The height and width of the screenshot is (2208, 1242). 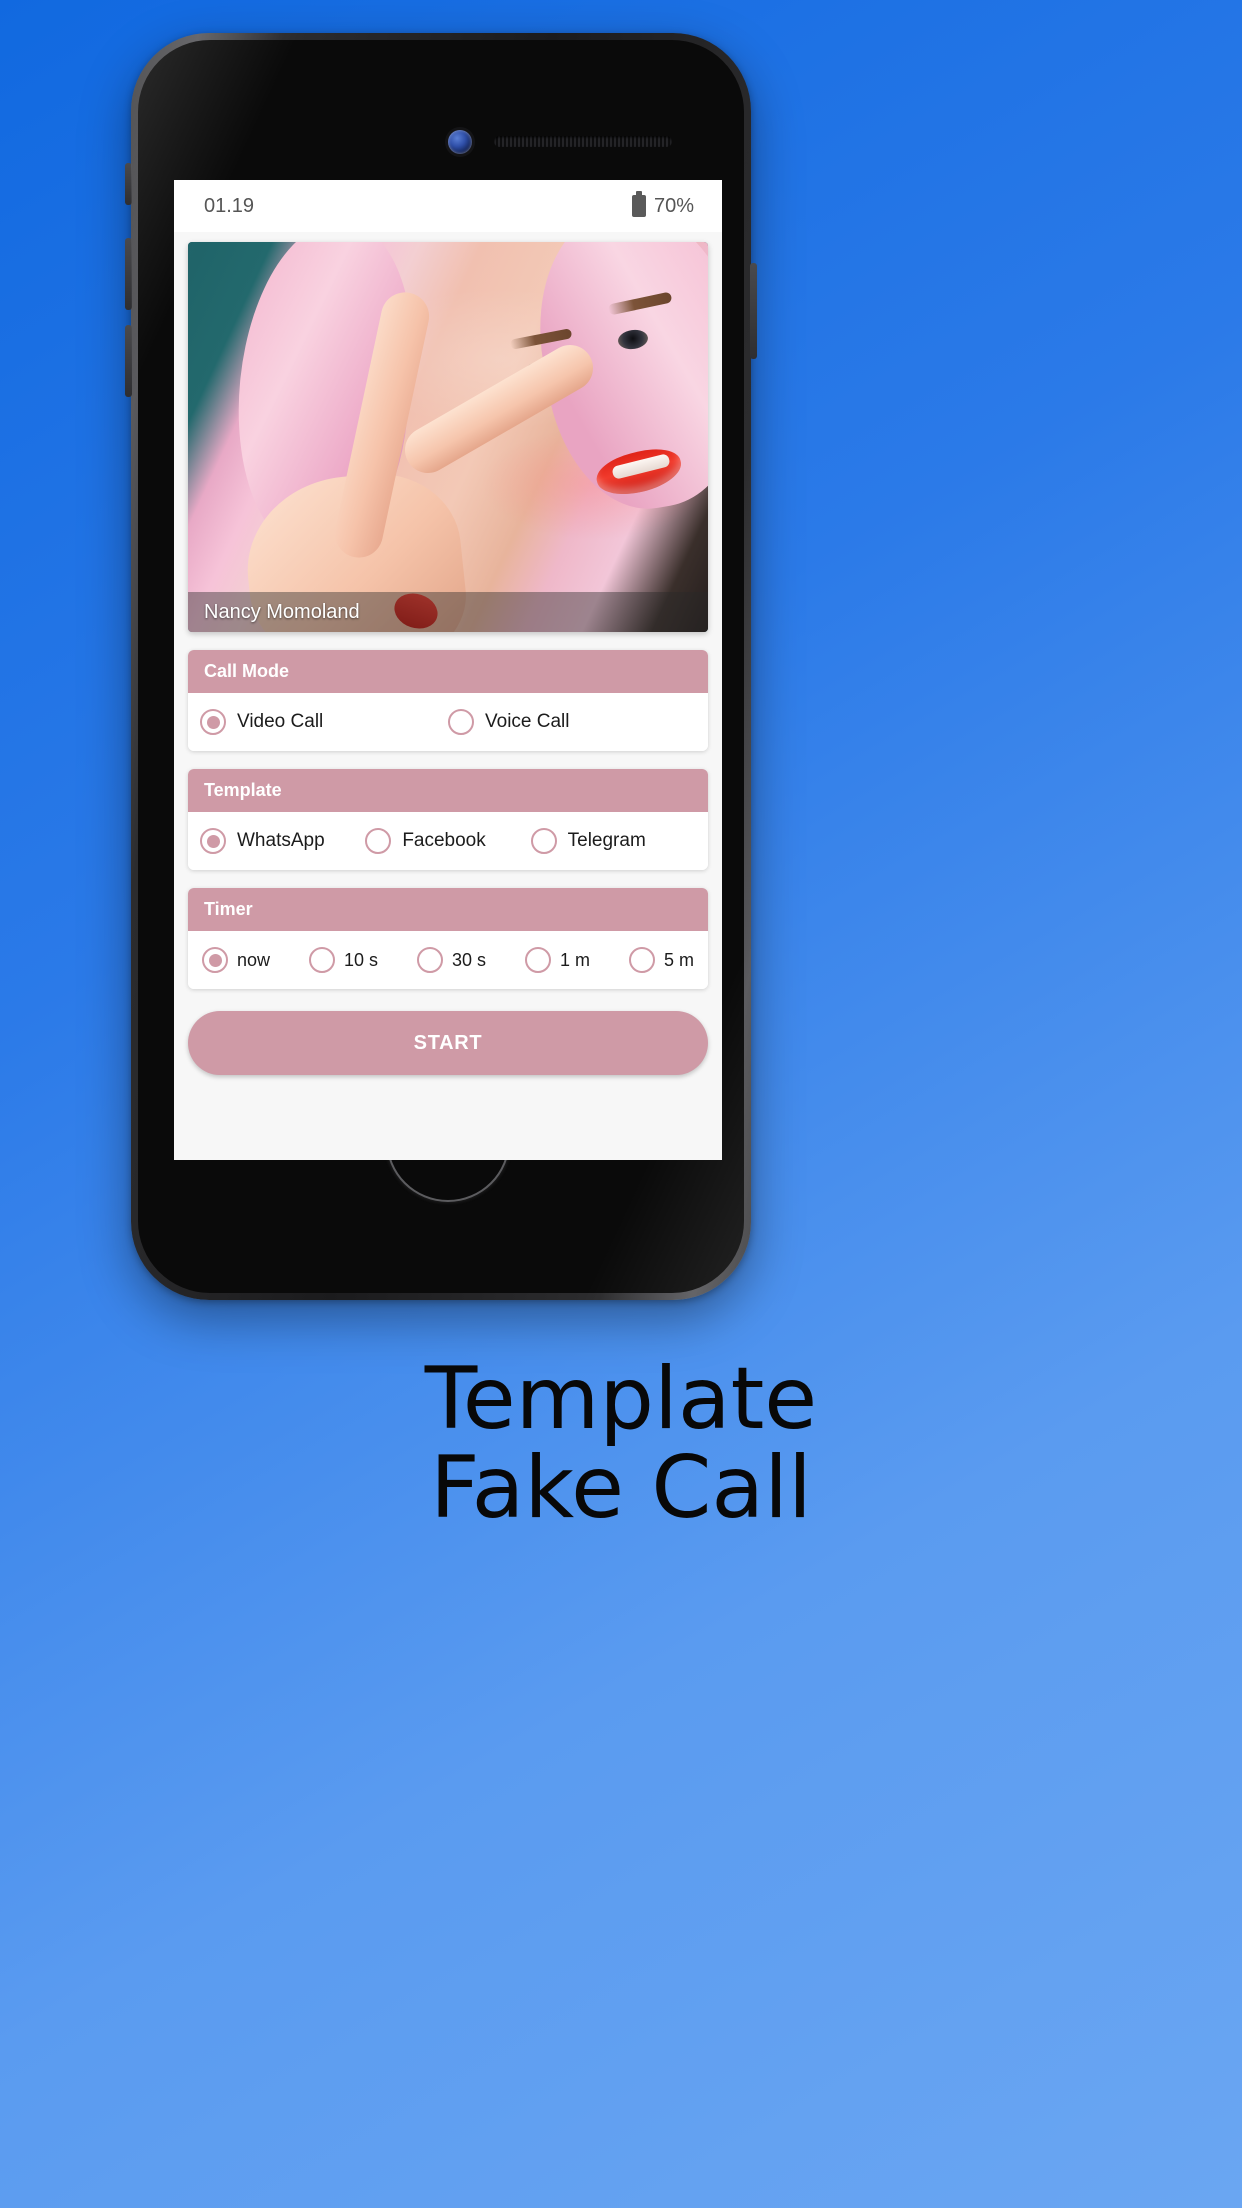 What do you see at coordinates (215, 960) in the screenshot?
I see `radio-icon-timer-now` at bounding box center [215, 960].